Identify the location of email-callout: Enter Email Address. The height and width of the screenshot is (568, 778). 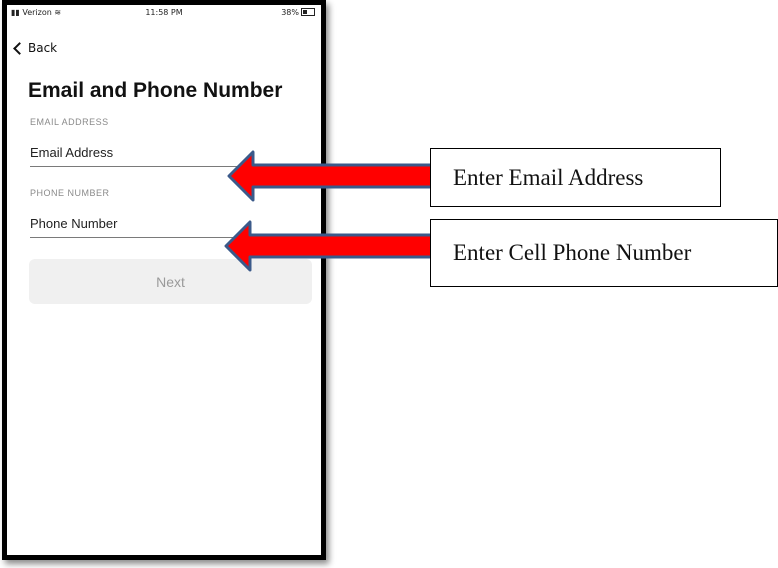
(575, 177).